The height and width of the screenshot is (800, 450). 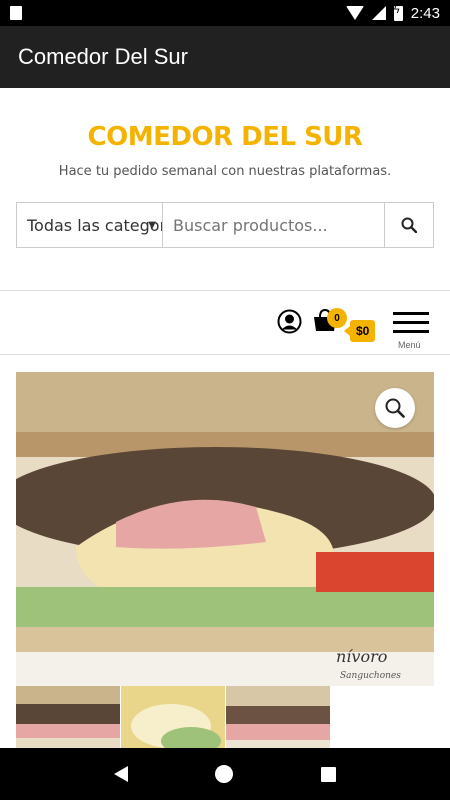 I want to click on back-icon, so click(x=120, y=774).